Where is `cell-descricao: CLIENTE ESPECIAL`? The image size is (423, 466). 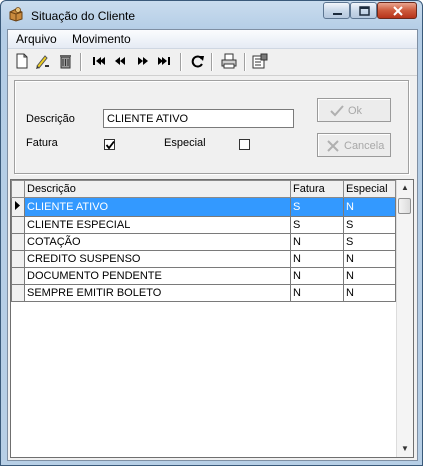 cell-descricao: CLIENTE ESPECIAL is located at coordinates (157, 225).